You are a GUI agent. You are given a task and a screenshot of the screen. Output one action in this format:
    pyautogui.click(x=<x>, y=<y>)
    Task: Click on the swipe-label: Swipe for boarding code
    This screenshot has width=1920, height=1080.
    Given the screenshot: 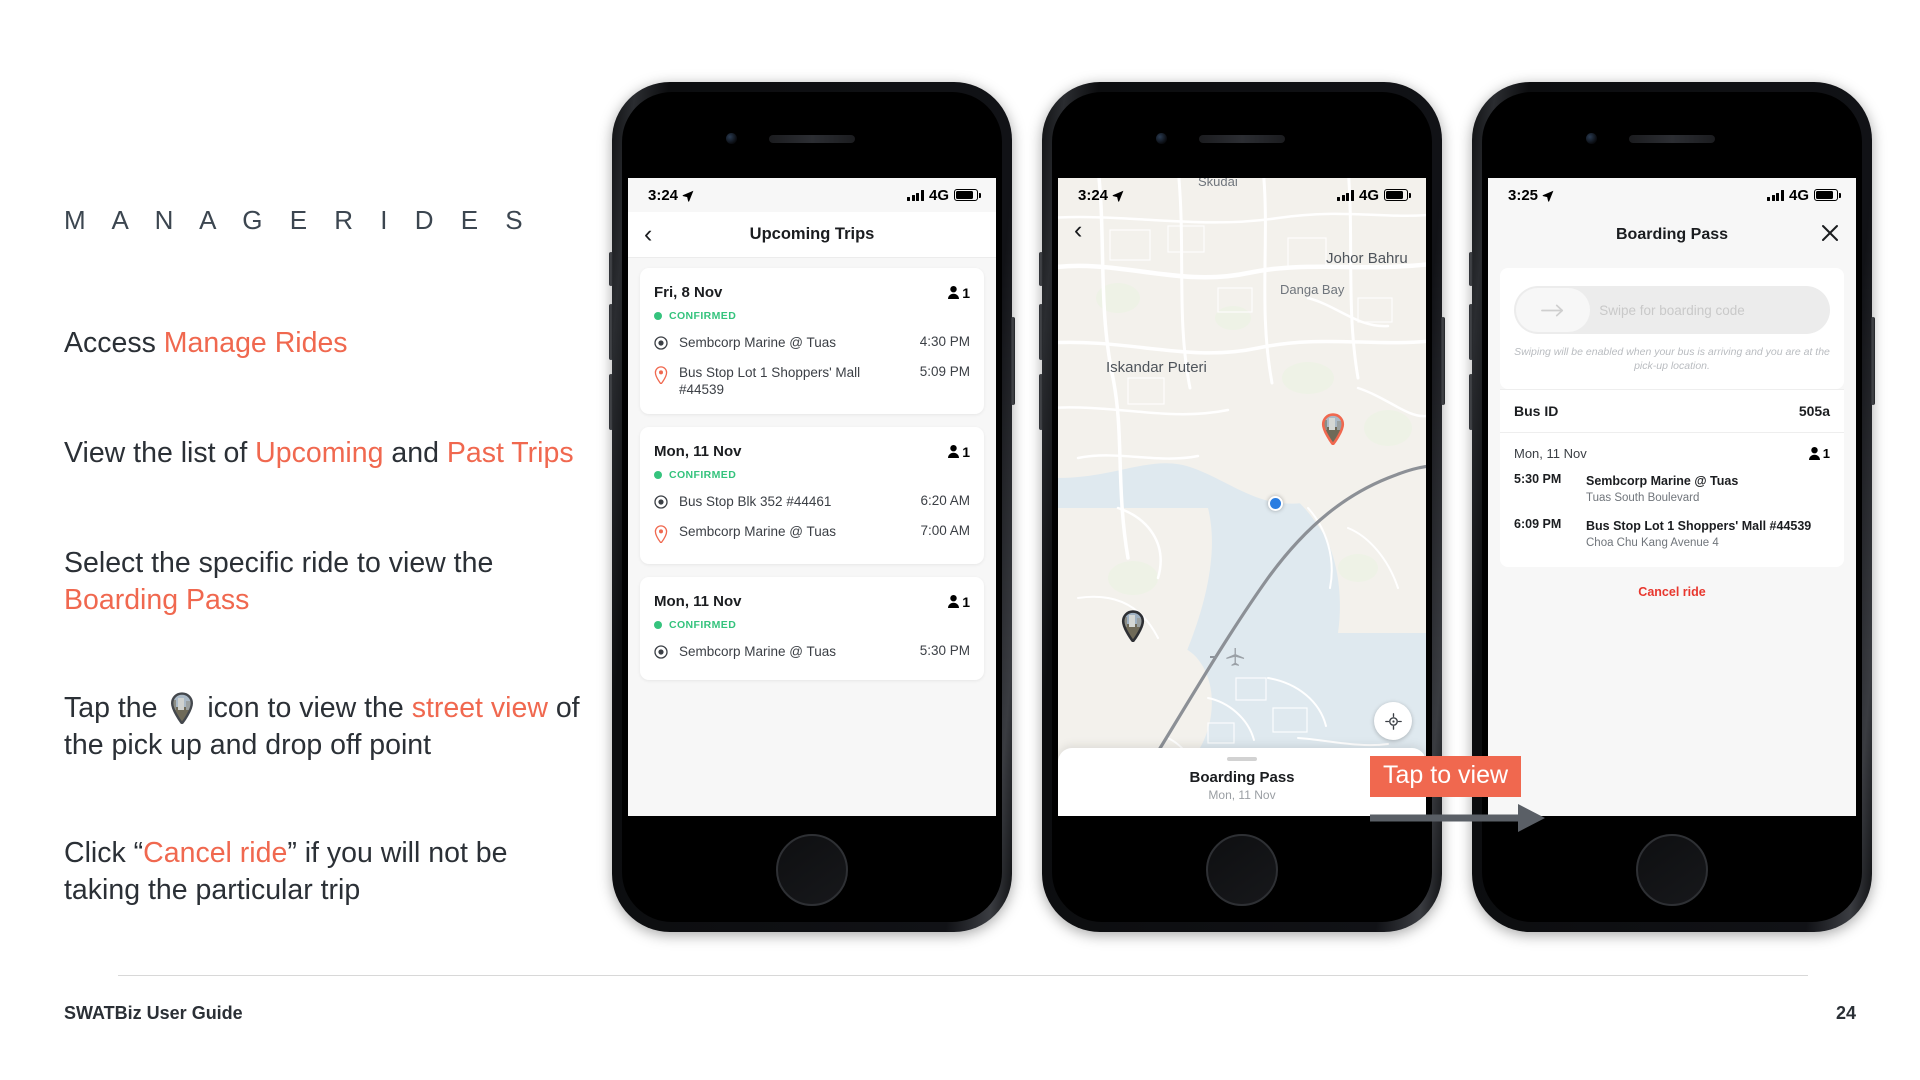 What is the action you would take?
    pyautogui.click(x=1672, y=310)
    